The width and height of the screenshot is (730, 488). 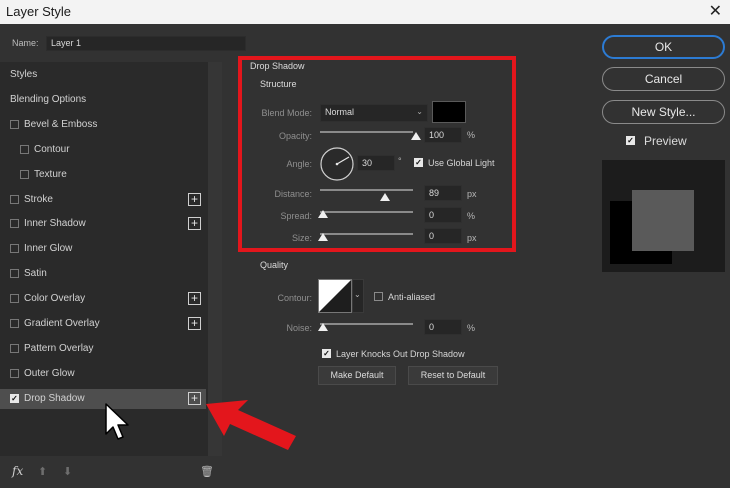 I want to click on style-item-label: Gradient Overlay, so click(x=62, y=323).